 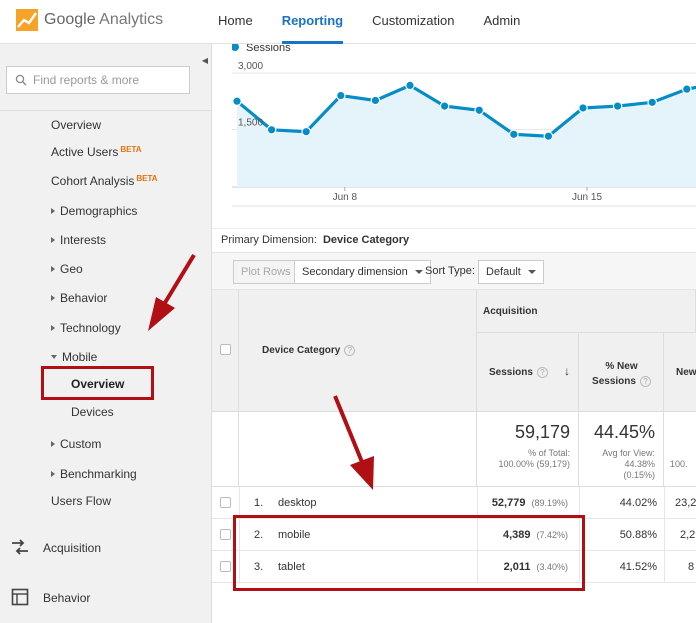 I want to click on sidebar-item-technology: Technology, so click(x=86, y=328).